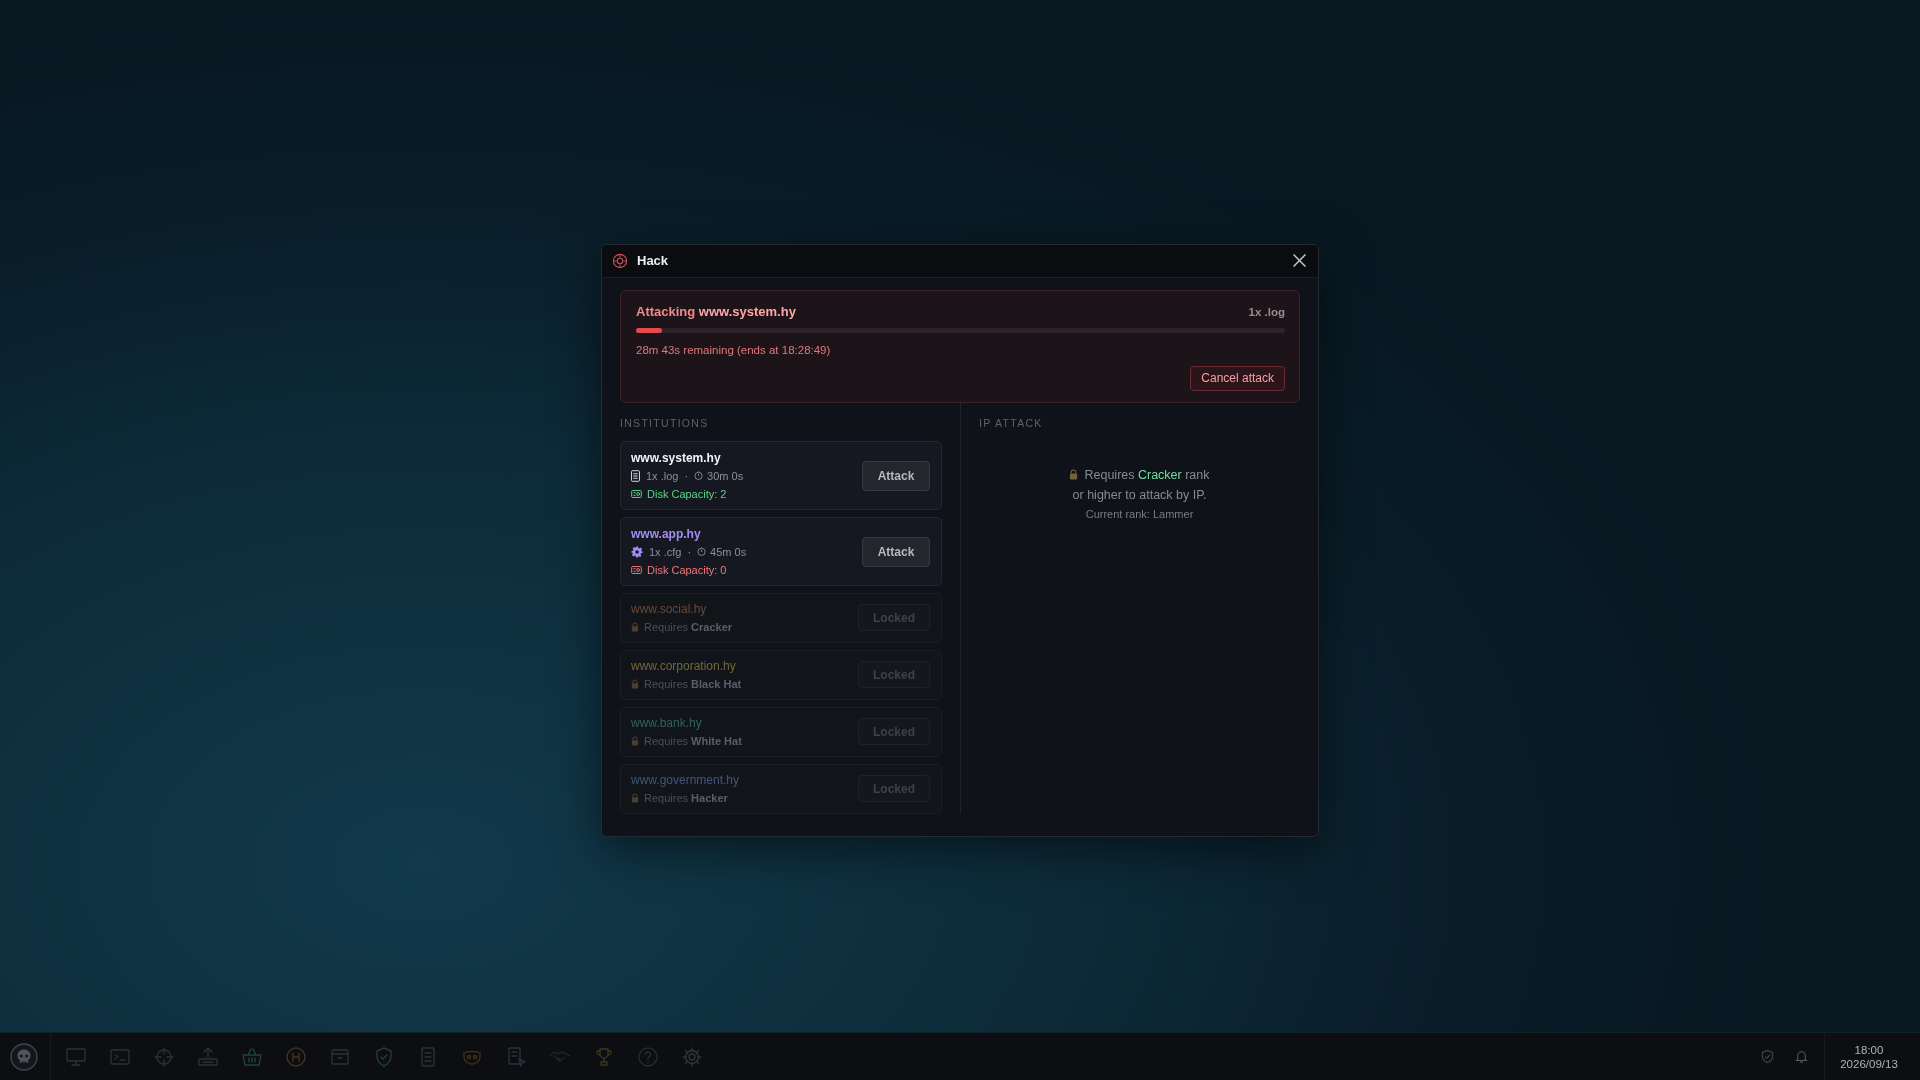  I want to click on payload-label: 1x .log, so click(1266, 311).